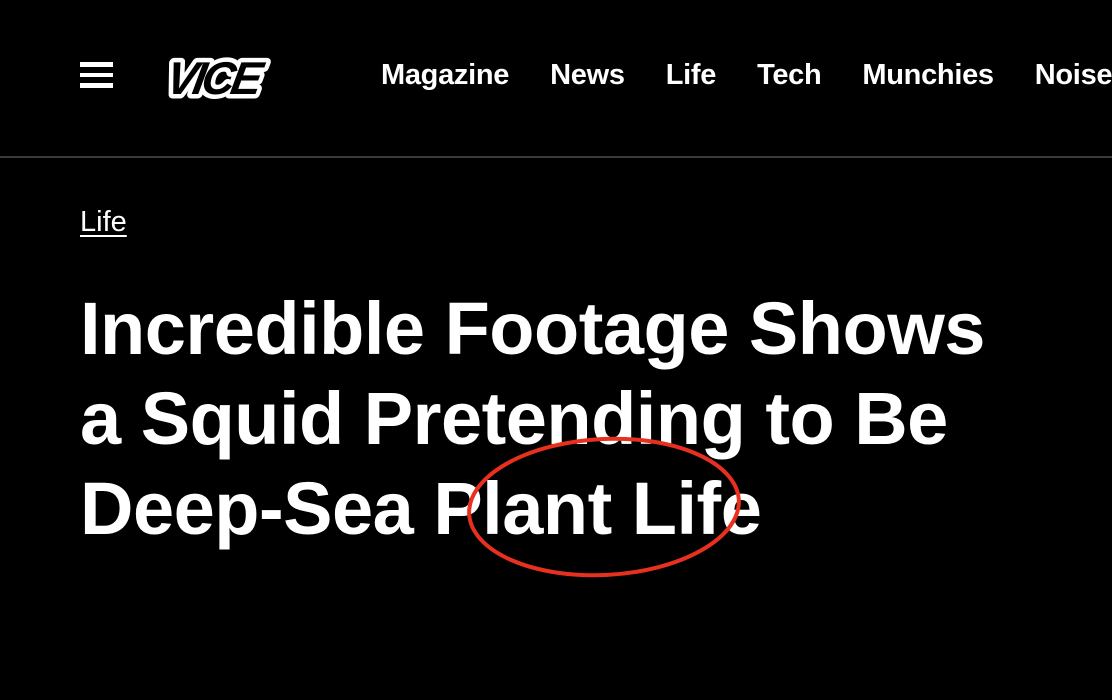 Image resolution: width=1112 pixels, height=700 pixels. Describe the element at coordinates (103, 222) in the screenshot. I see `section-link-life: Life` at that location.